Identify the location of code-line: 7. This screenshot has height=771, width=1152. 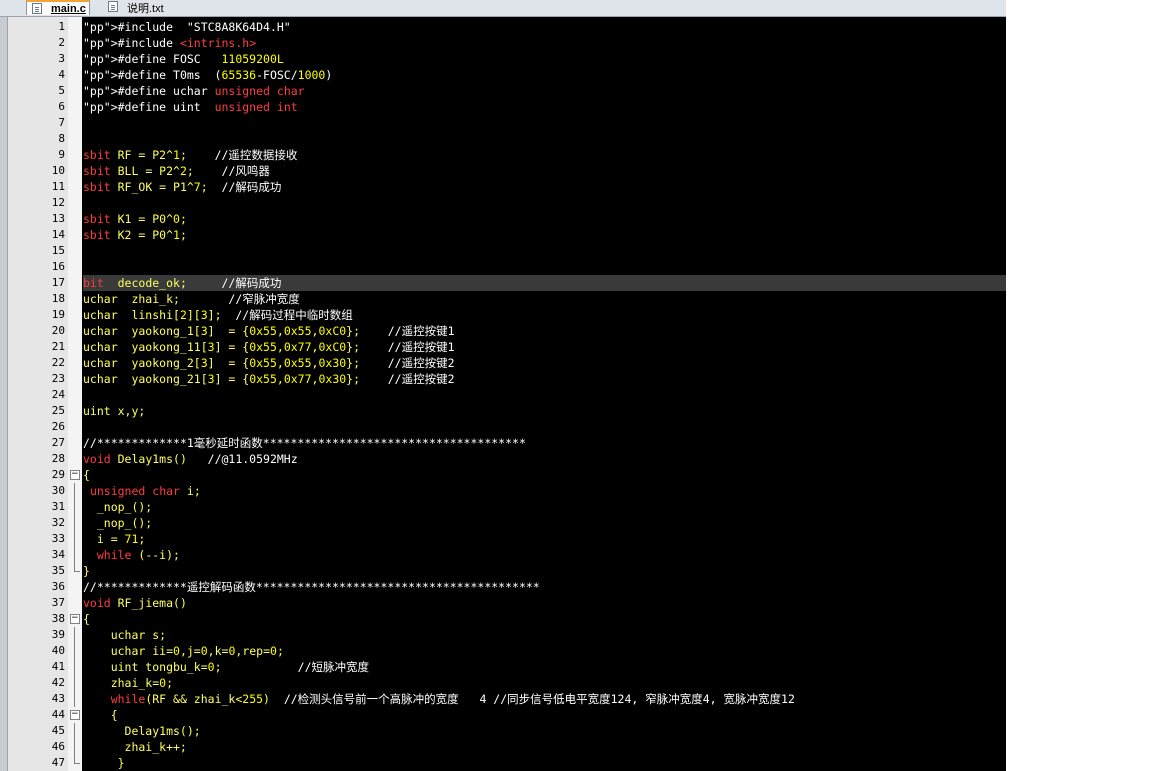
(503, 123).